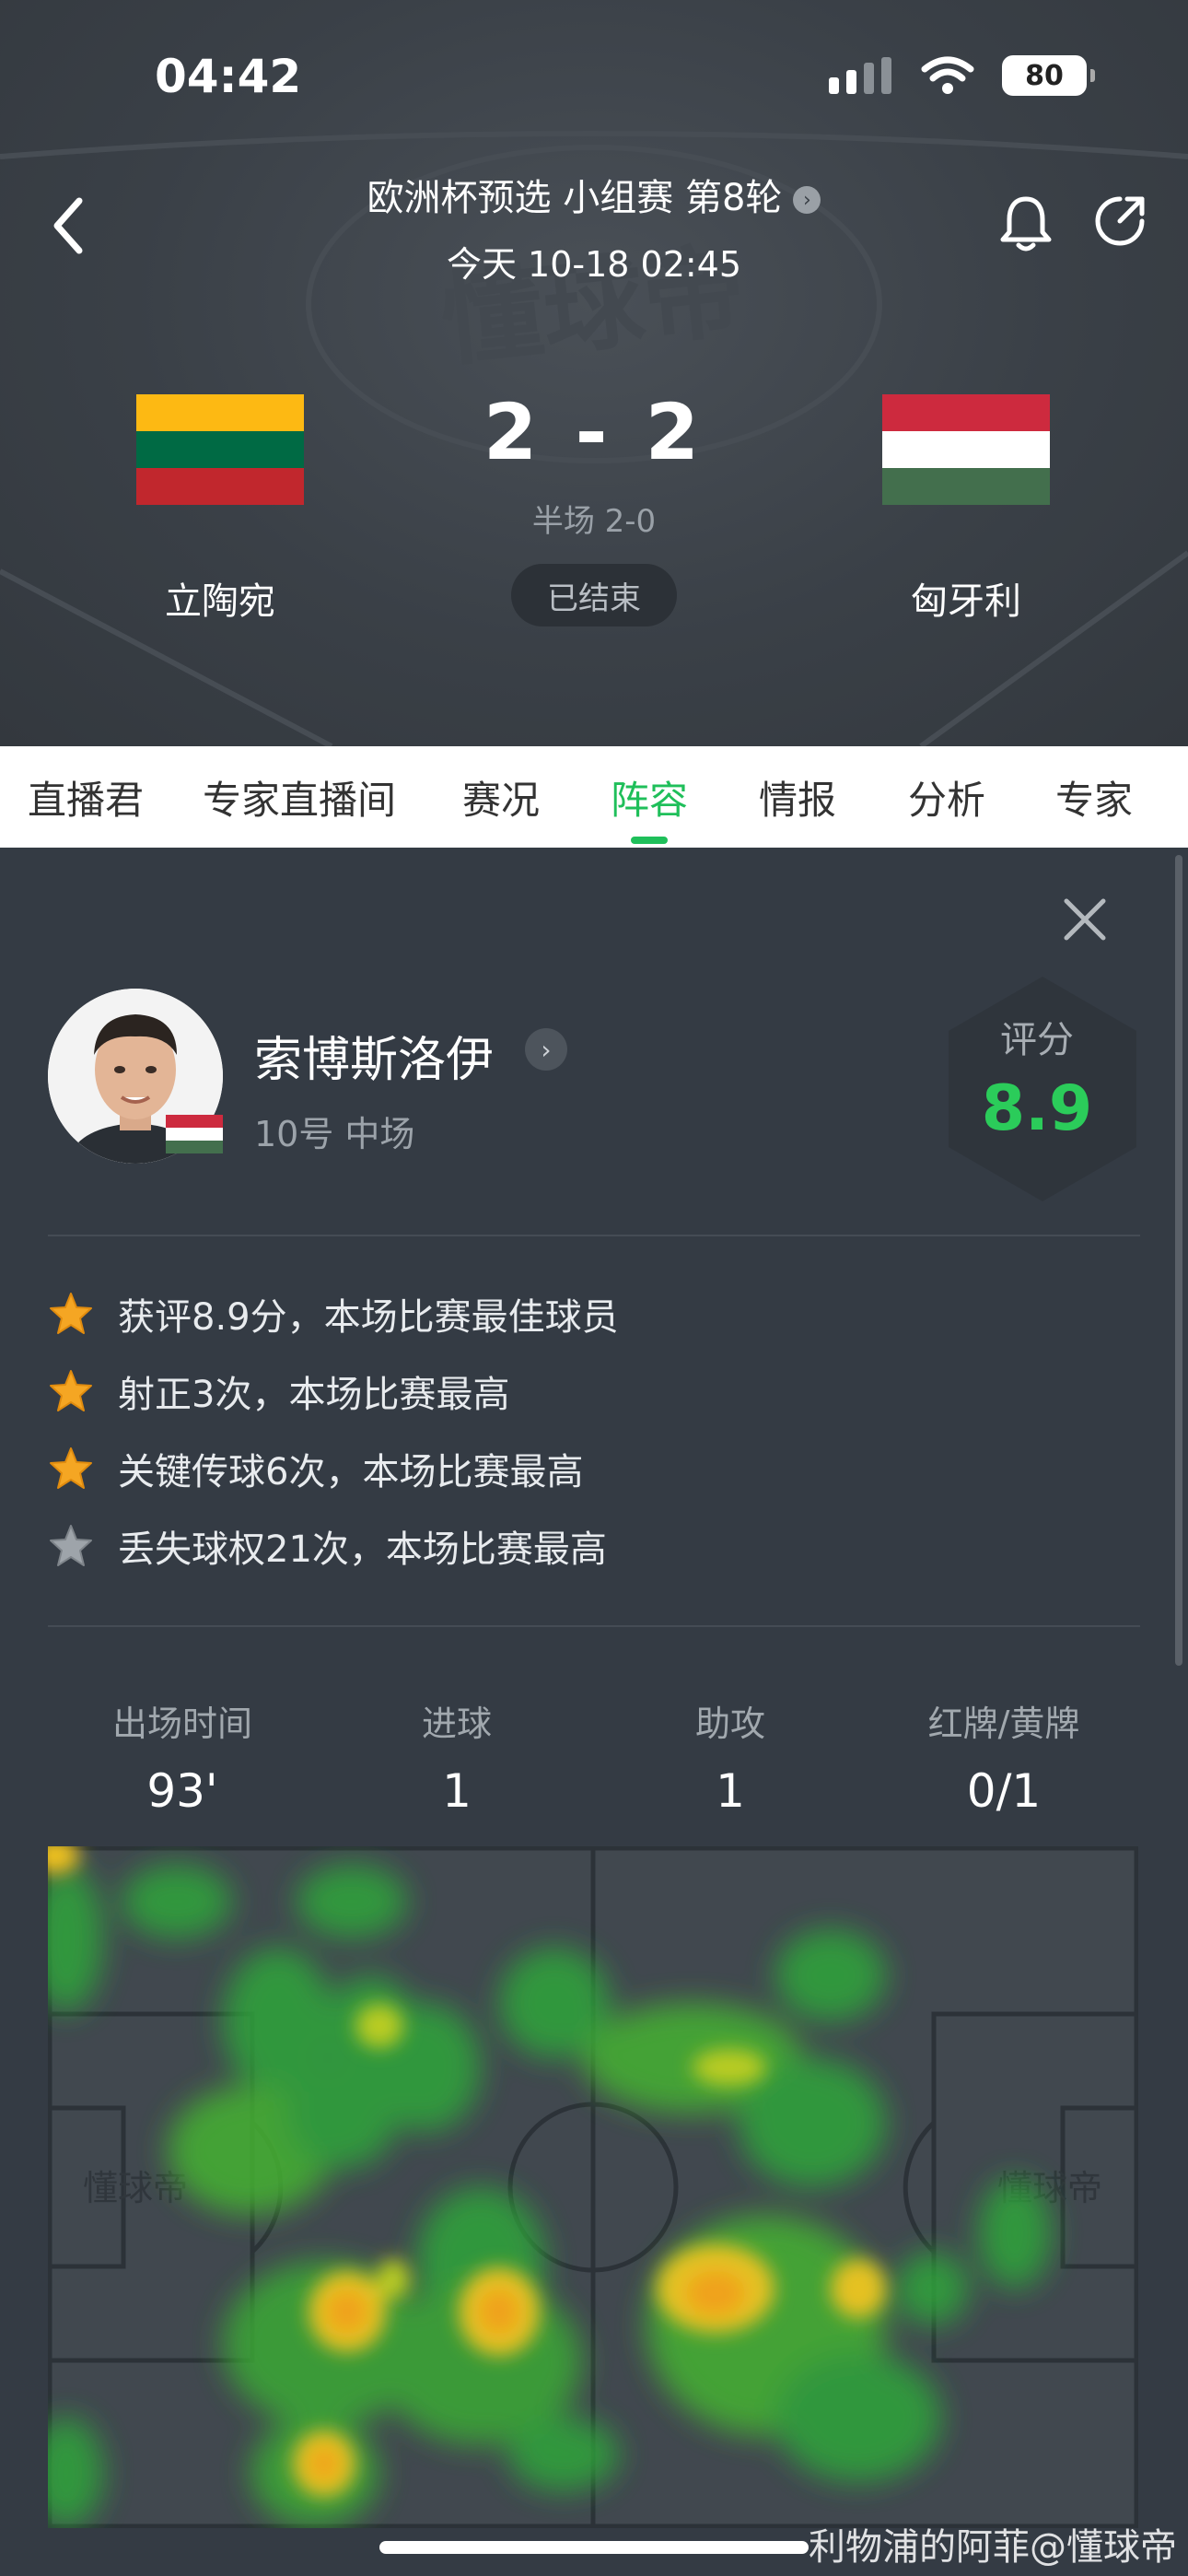  Describe the element at coordinates (182, 1756) in the screenshot. I see `stat-minutes-played: 出场时间 93'` at that location.